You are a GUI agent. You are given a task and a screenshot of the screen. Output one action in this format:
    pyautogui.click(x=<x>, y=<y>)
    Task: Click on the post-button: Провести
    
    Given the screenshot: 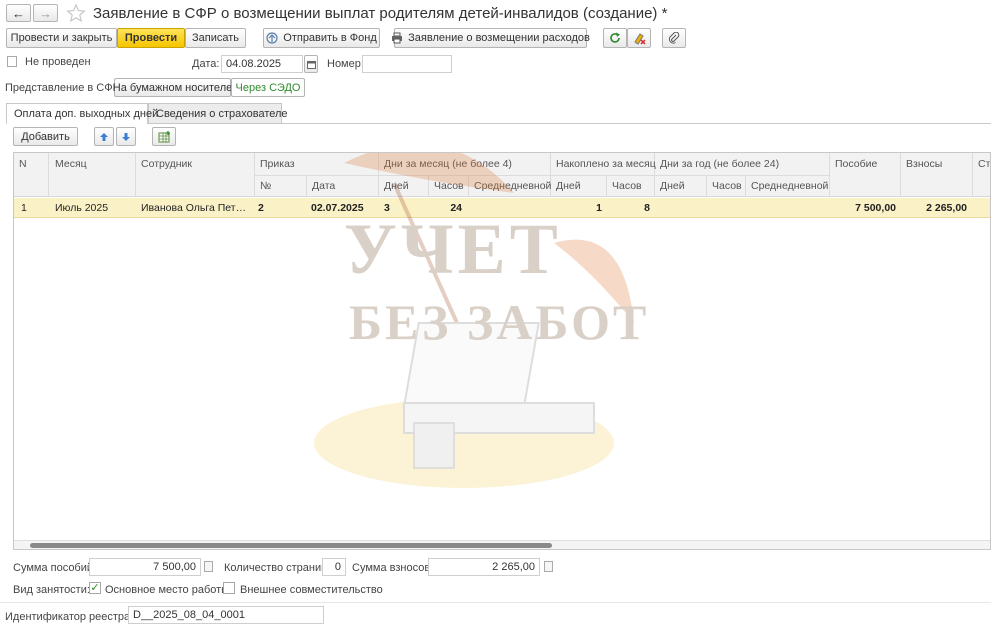 What is the action you would take?
    pyautogui.click(x=151, y=38)
    